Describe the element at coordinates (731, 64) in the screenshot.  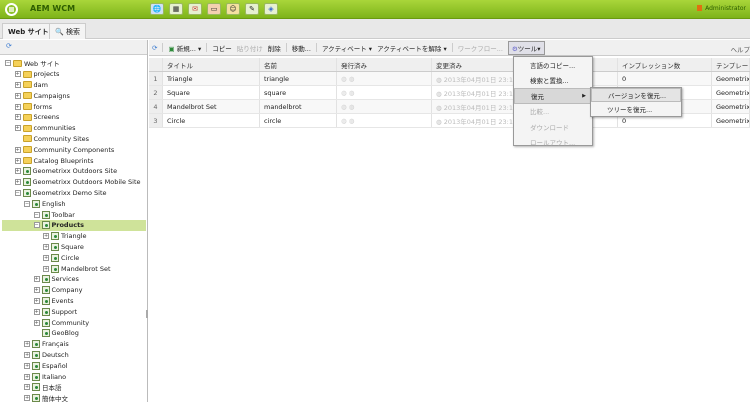
I see `header-template: テンプレー` at that location.